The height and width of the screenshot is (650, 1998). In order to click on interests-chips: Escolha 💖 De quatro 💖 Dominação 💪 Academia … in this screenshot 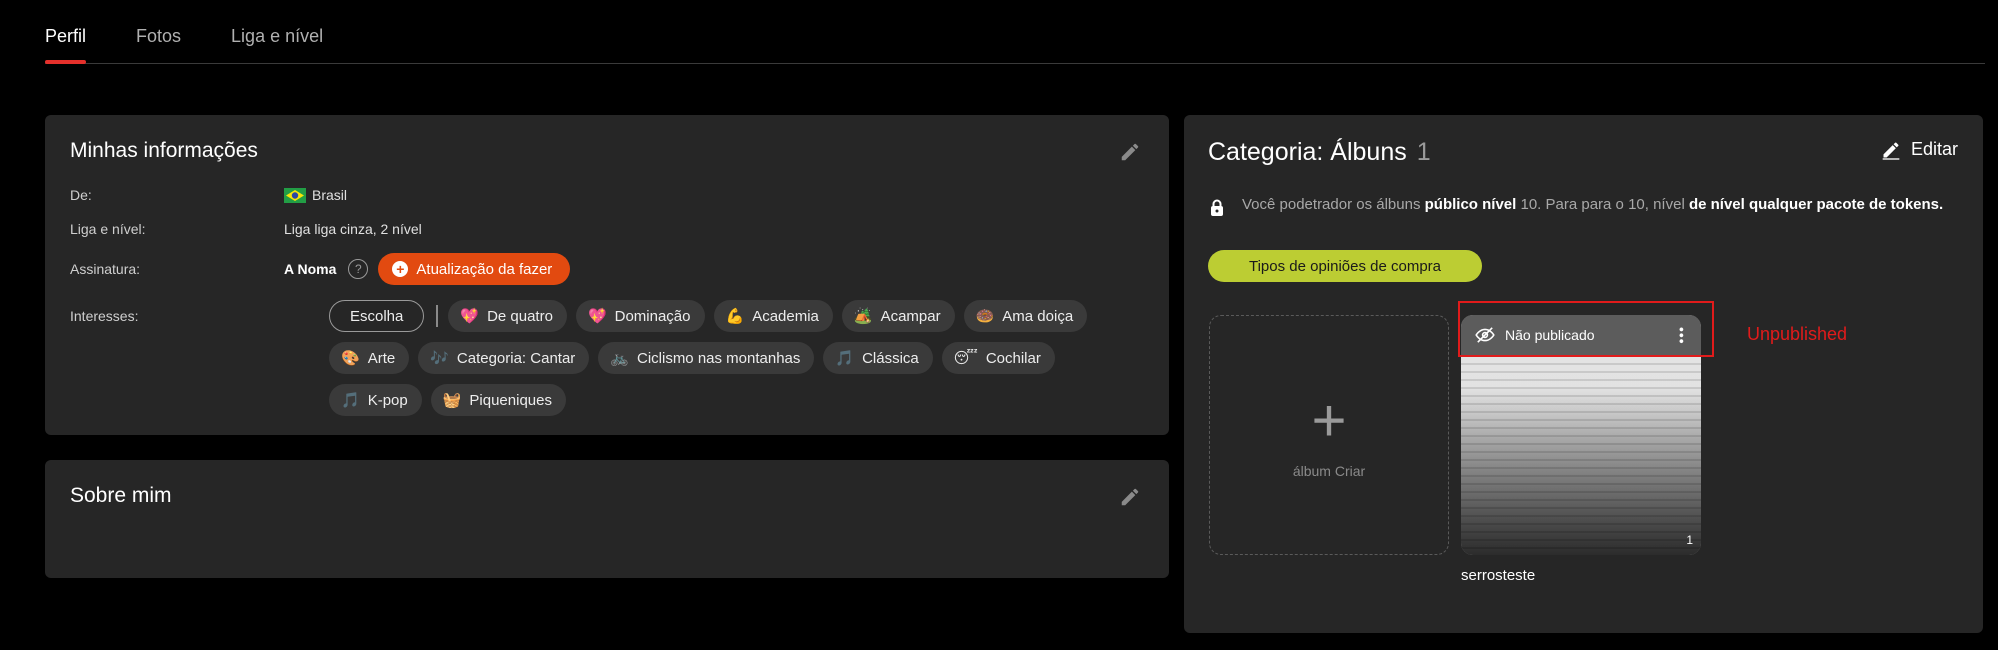, I will do `click(739, 363)`.